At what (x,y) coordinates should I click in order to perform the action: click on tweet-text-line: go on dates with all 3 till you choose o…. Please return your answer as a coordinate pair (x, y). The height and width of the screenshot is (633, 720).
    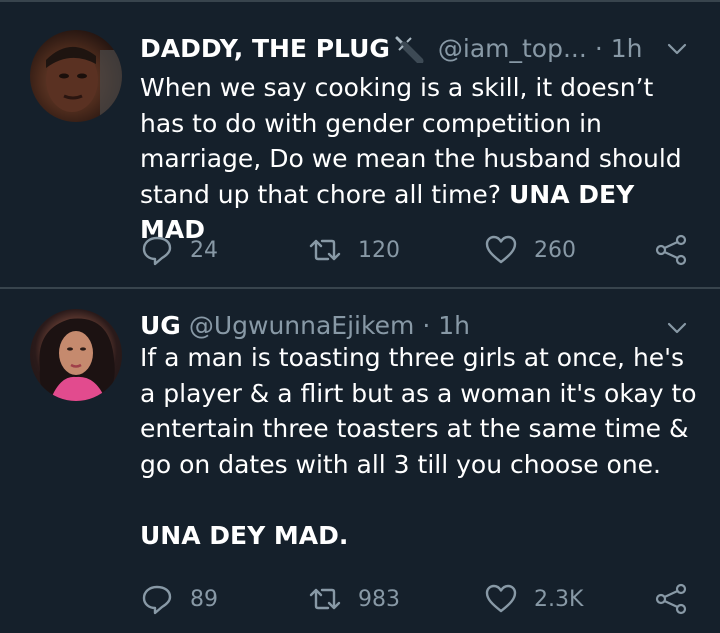
    Looking at the image, I should click on (401, 464).